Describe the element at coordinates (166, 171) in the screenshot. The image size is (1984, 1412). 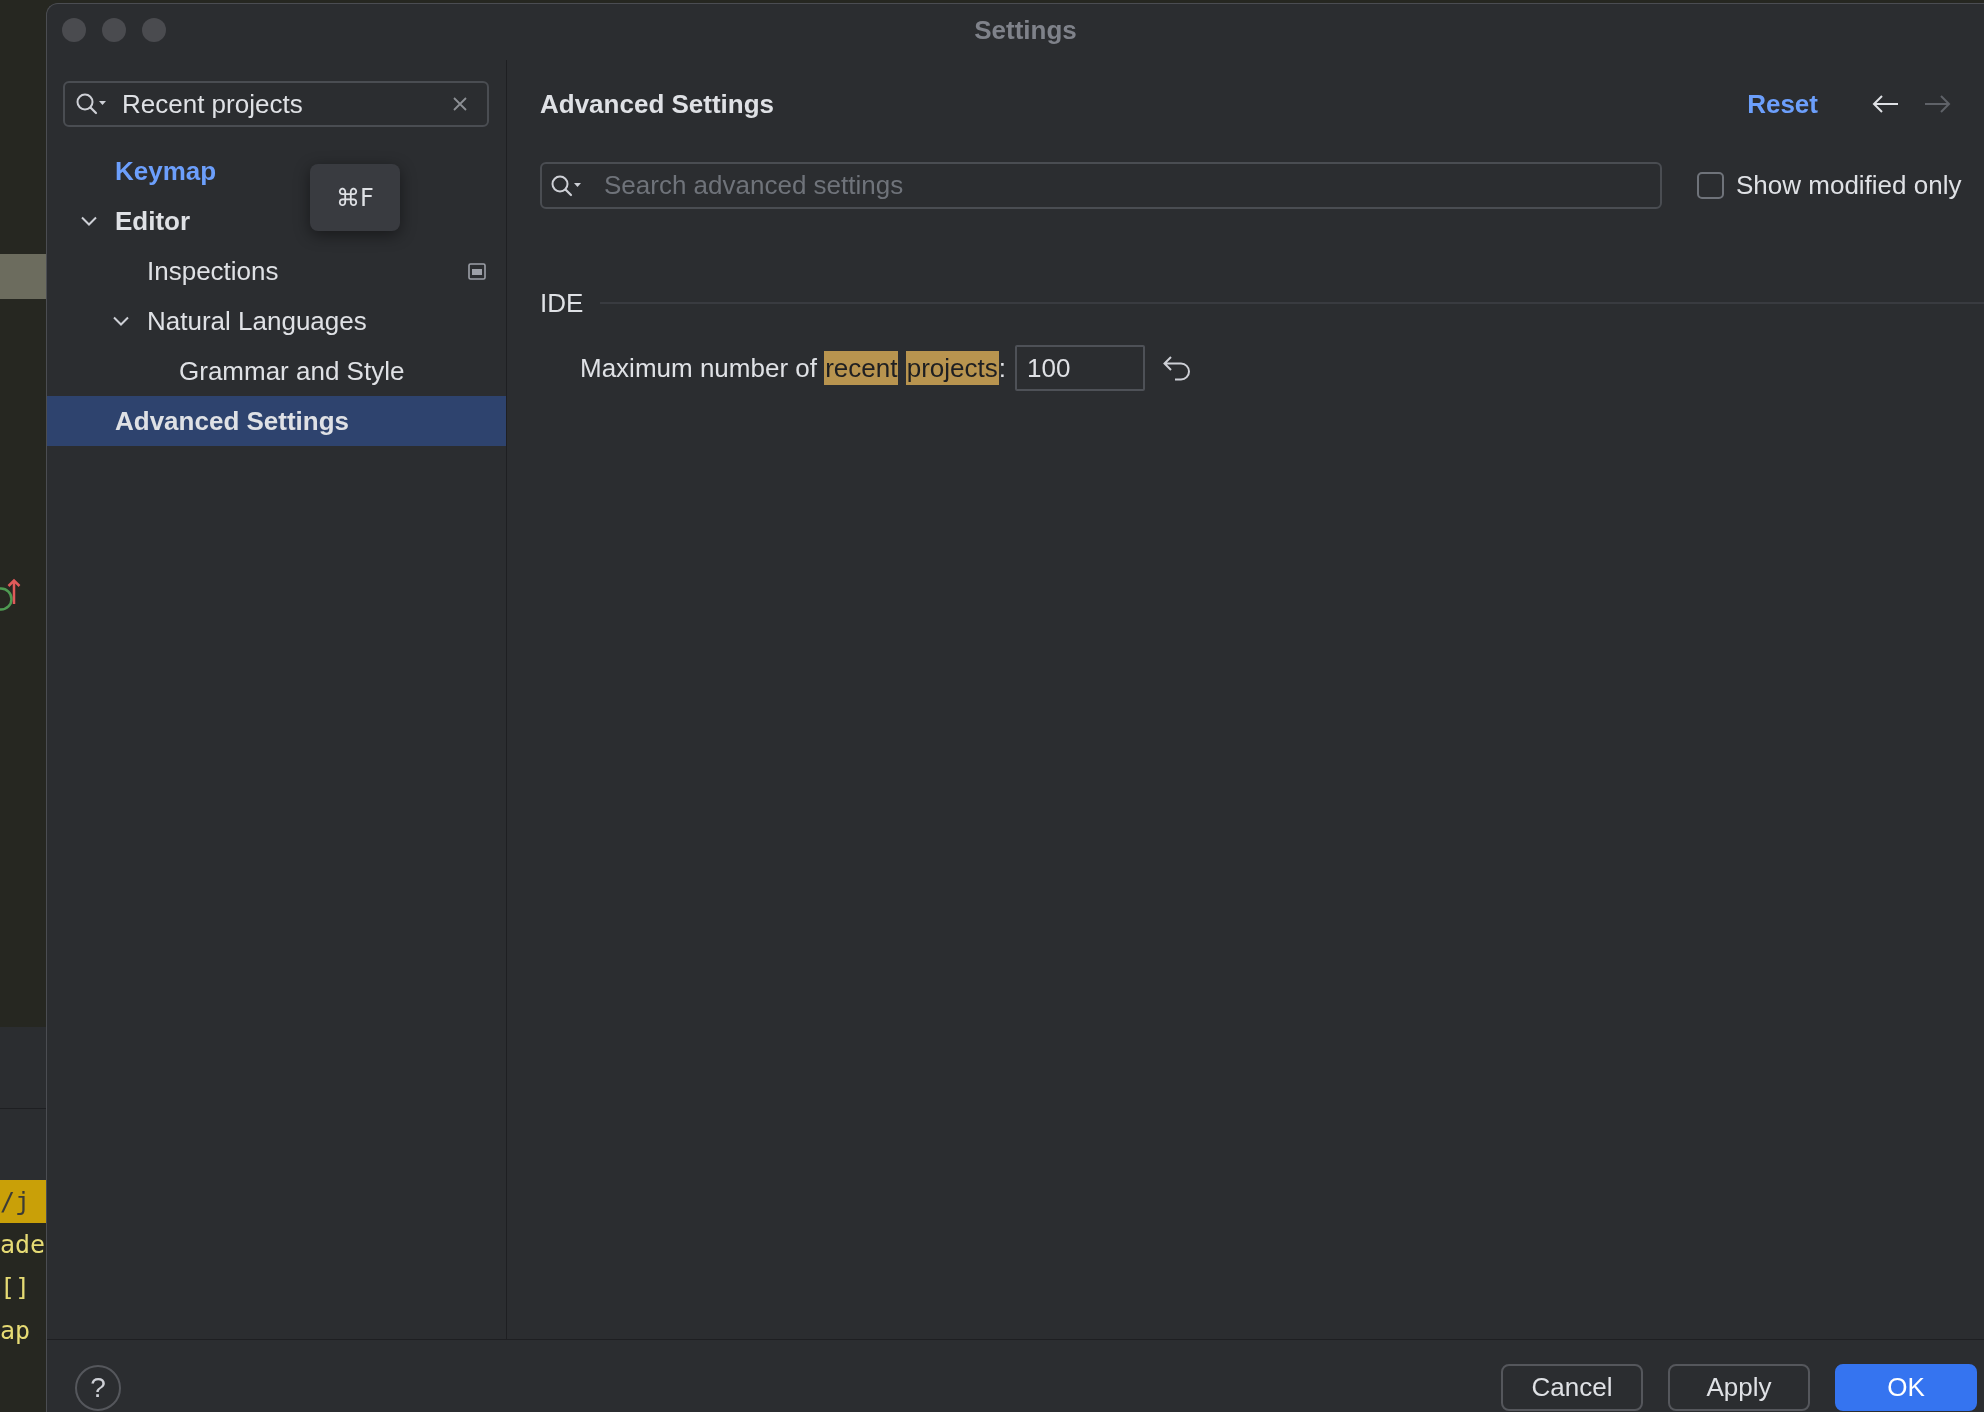
I see `tree-item: Keymap` at that location.